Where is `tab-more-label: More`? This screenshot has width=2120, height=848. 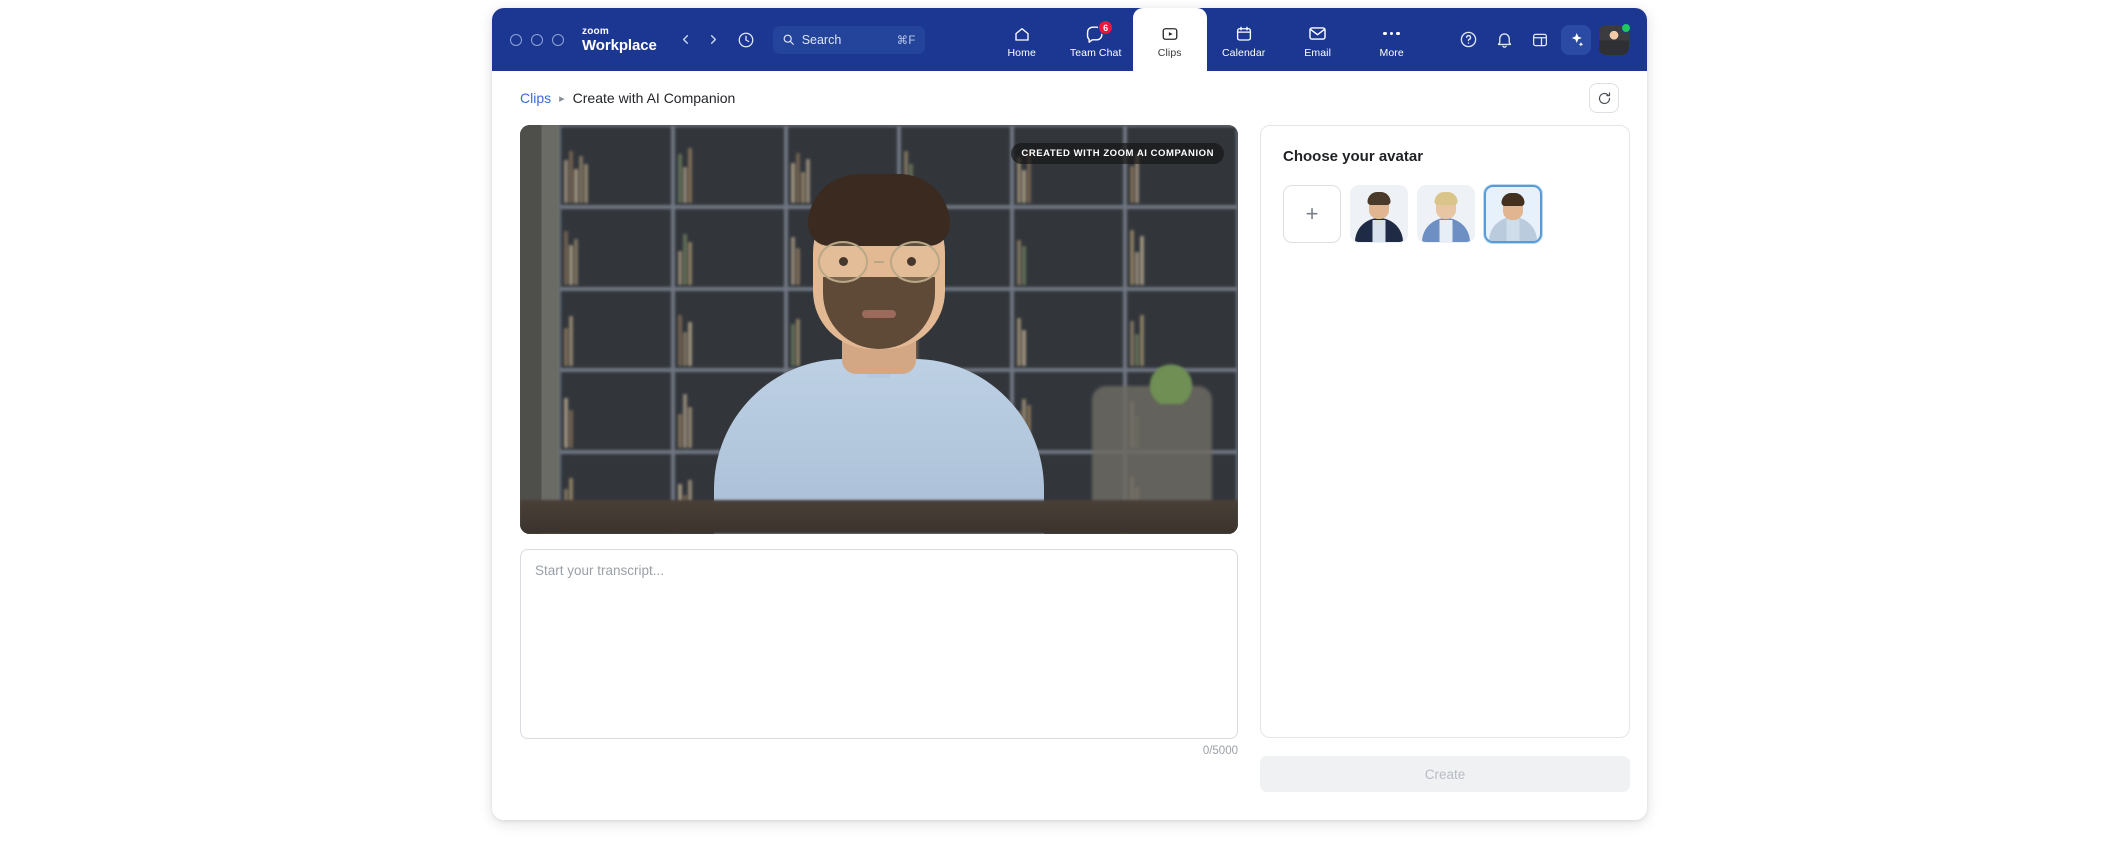
tab-more-label: More is located at coordinates (1391, 53).